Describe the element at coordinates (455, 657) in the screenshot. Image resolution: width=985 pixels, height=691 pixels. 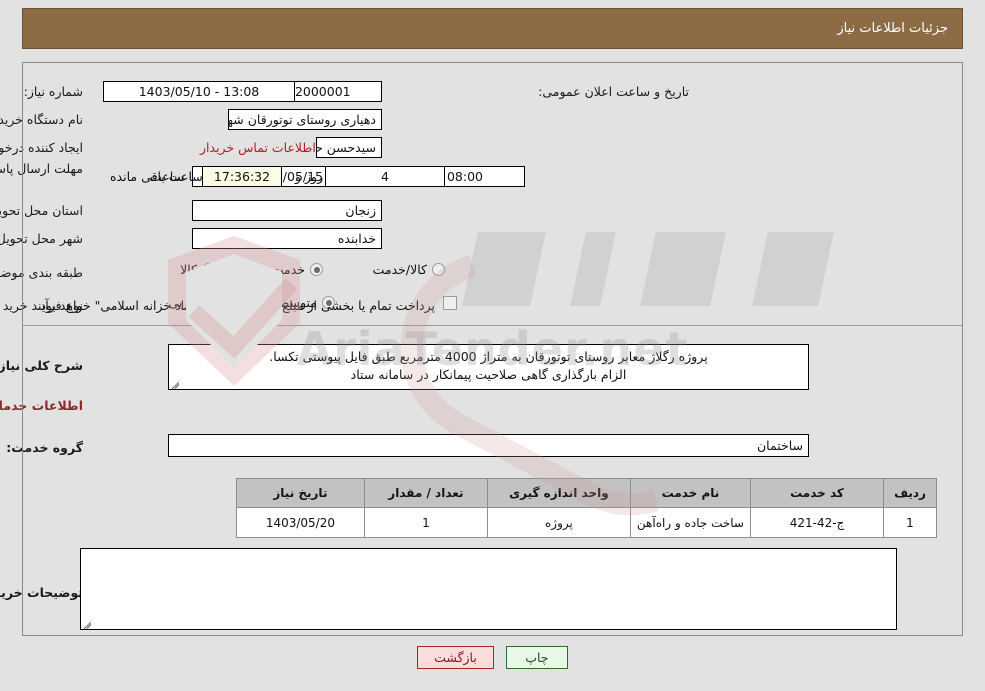
I see `back-button: بازگشت` at that location.